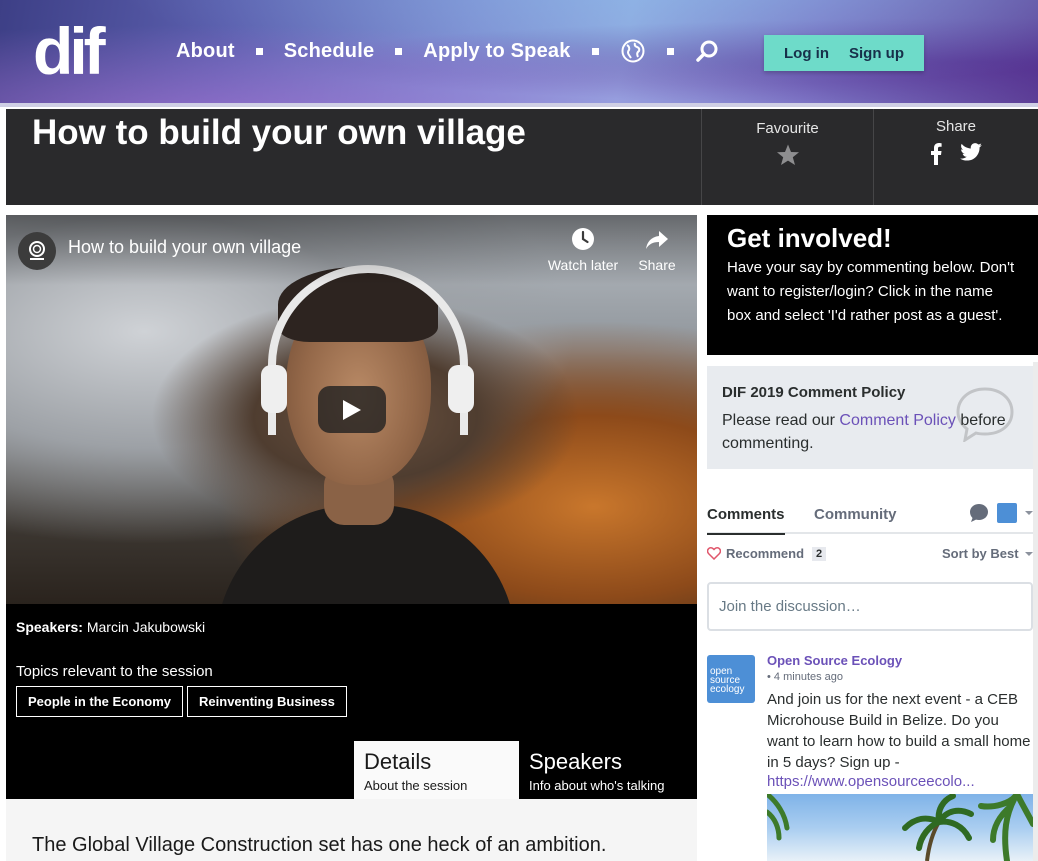 The height and width of the screenshot is (861, 1038). I want to click on heart-icon, so click(714, 553).